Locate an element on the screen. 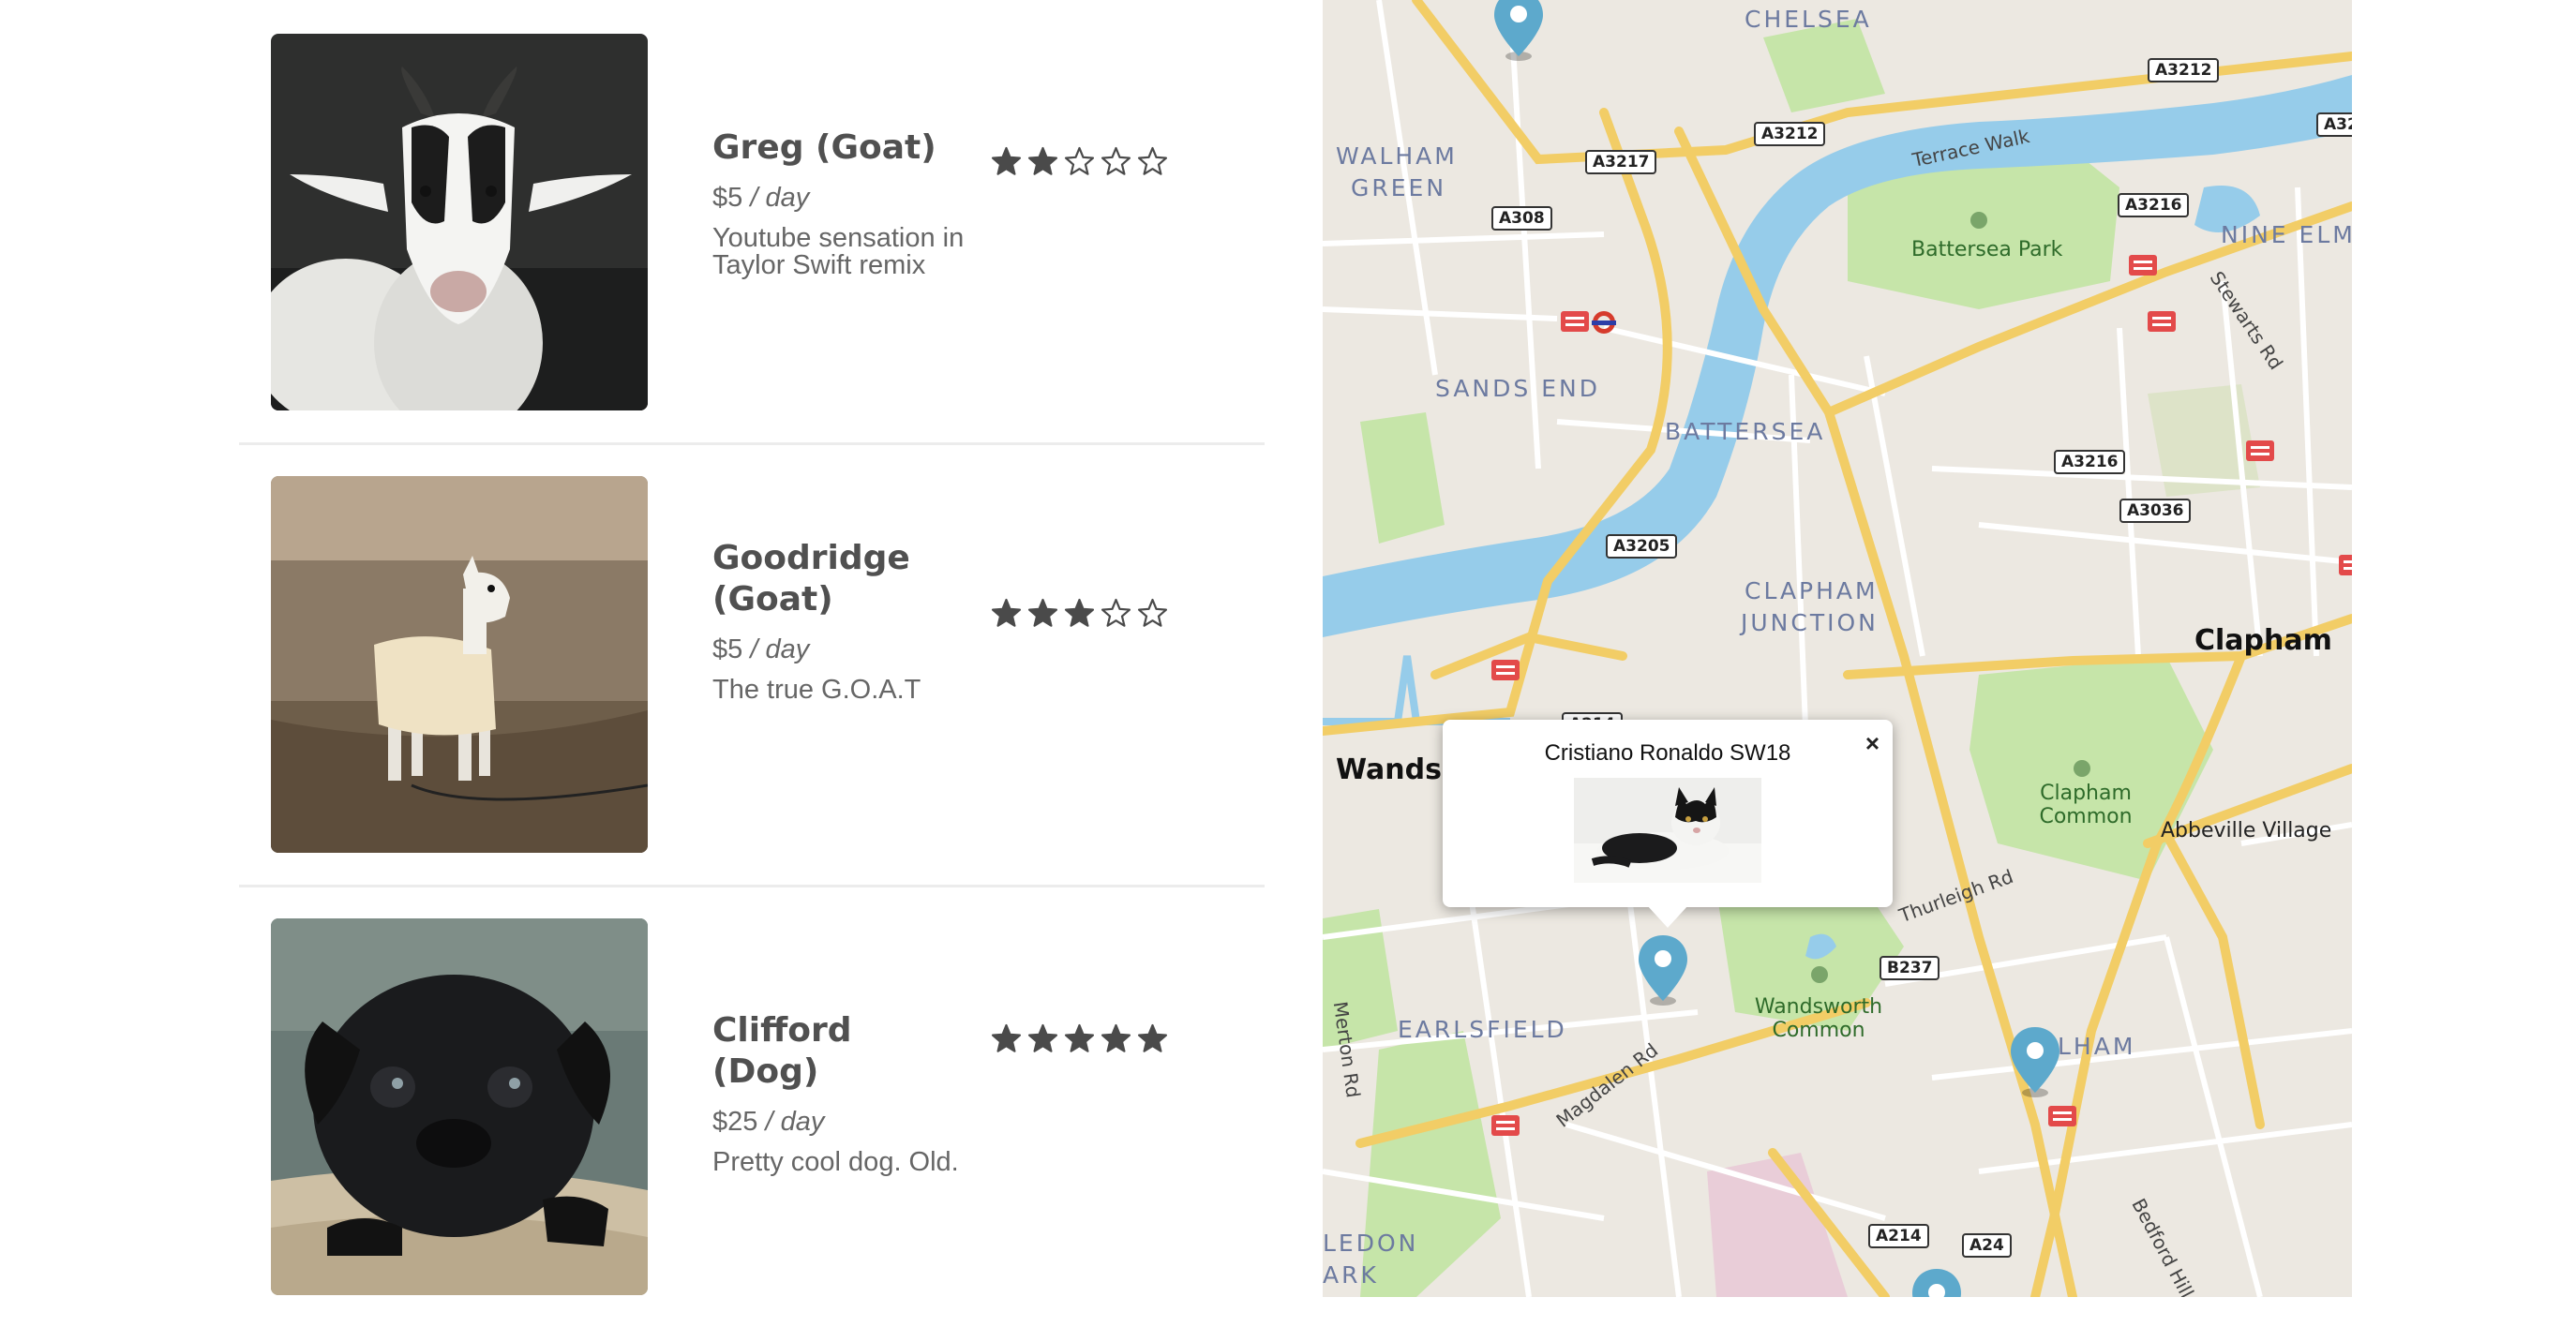 This screenshot has width=2576, height=1327. road-shield: B237 is located at coordinates (1910, 968).